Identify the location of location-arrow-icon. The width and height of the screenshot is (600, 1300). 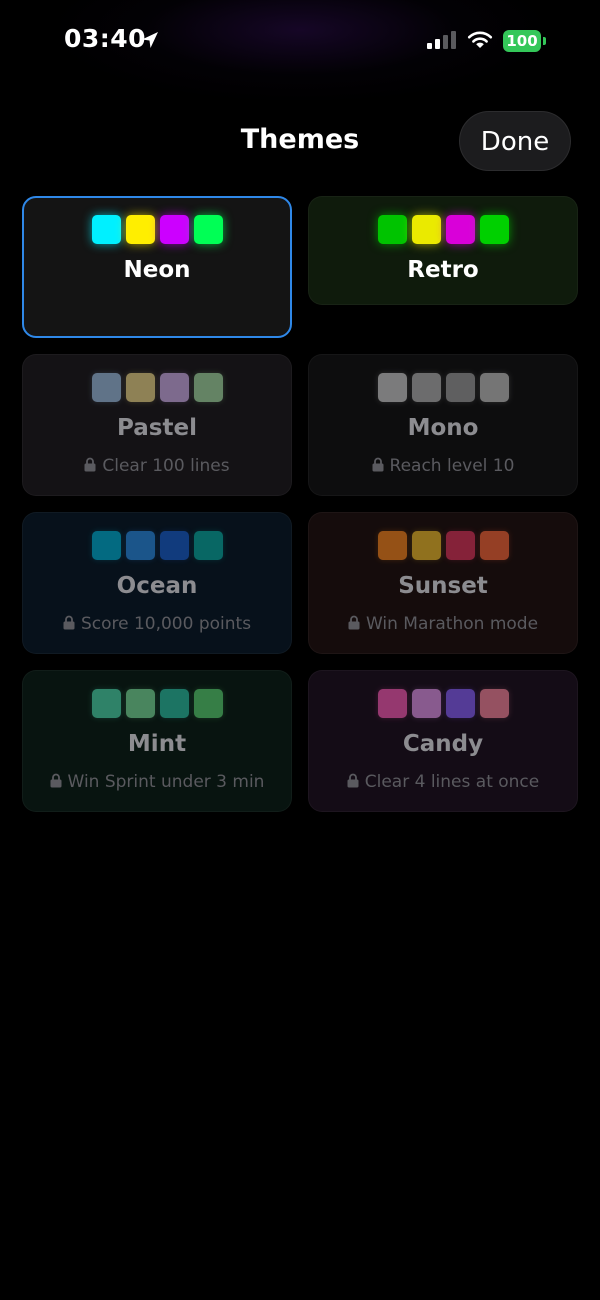
(150, 40).